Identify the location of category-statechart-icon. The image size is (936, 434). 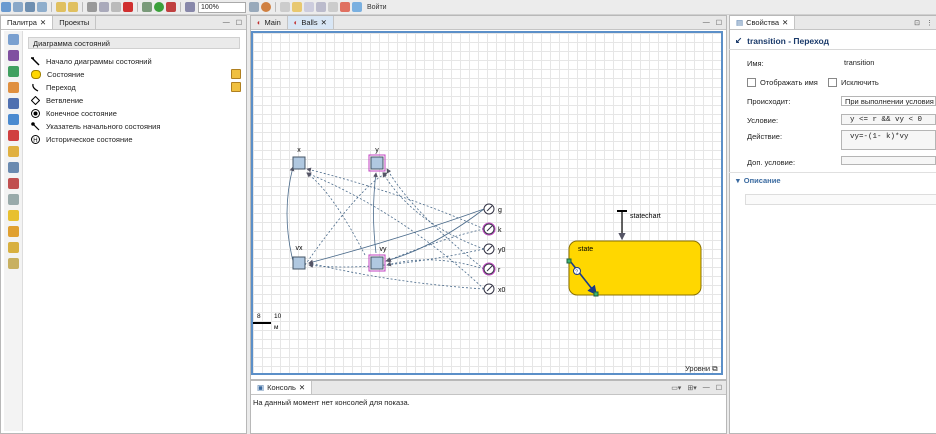
(13, 215).